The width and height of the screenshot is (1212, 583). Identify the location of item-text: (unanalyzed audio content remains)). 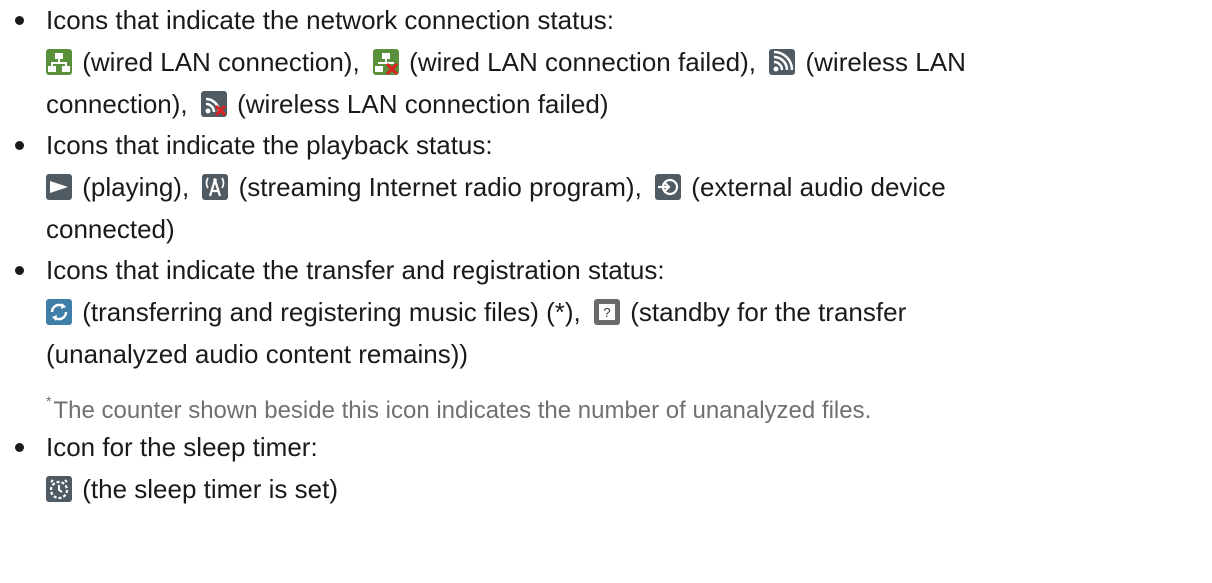
(257, 354).